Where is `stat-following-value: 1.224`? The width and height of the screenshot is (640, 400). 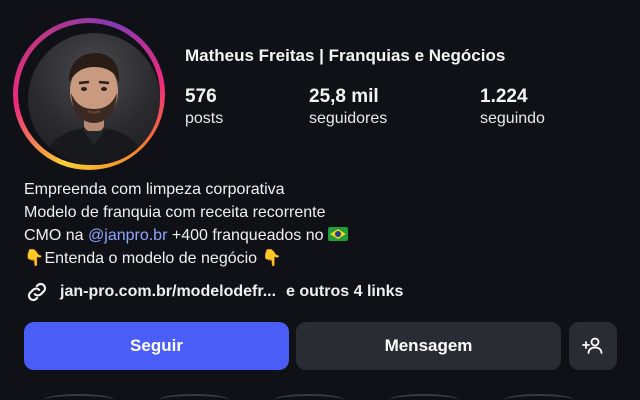 stat-following-value: 1.224 is located at coordinates (504, 96).